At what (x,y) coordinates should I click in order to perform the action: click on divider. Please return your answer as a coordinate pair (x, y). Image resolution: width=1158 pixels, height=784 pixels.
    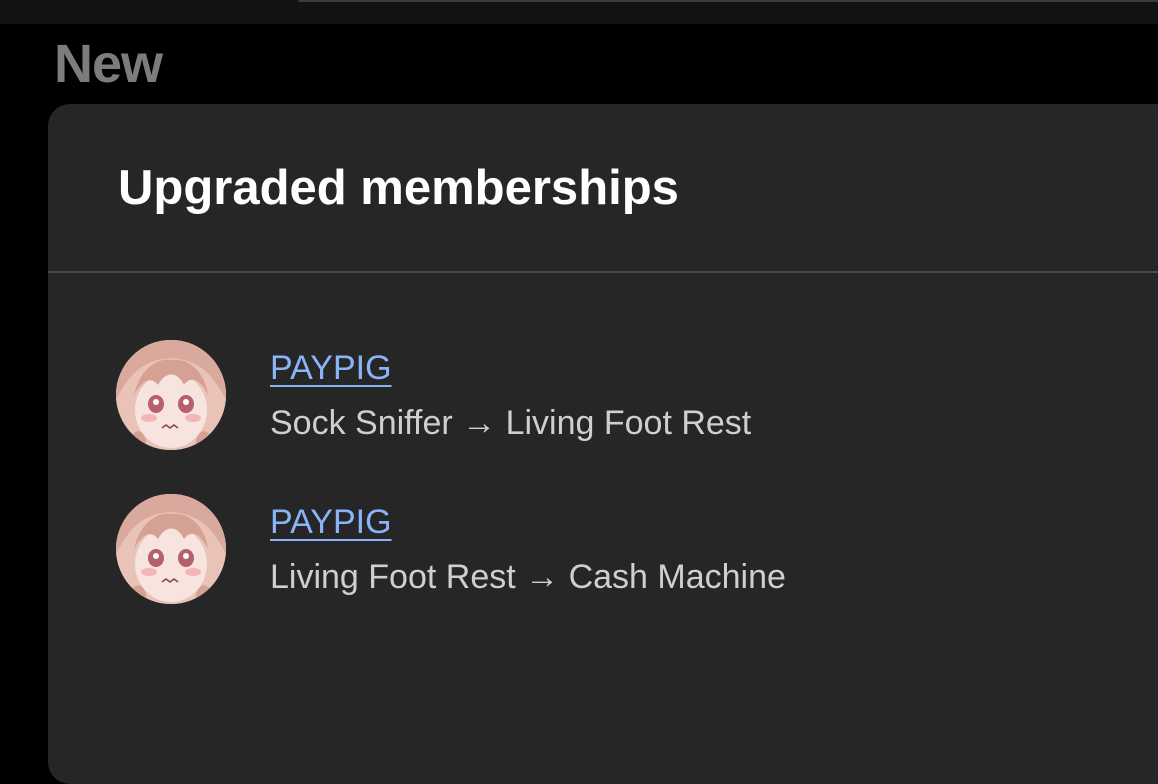
    Looking at the image, I should click on (603, 272).